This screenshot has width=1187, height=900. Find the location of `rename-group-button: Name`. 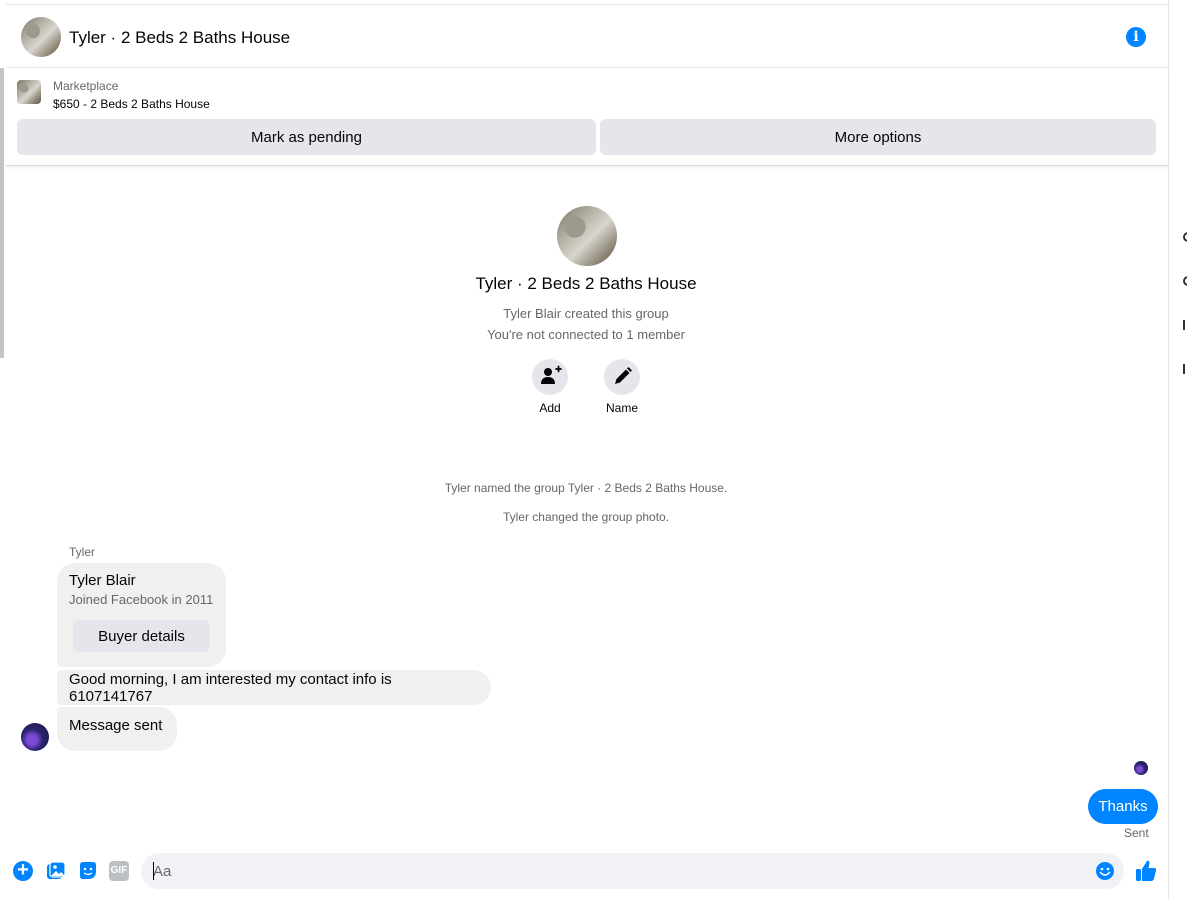

rename-group-button: Name is located at coordinates (622, 387).